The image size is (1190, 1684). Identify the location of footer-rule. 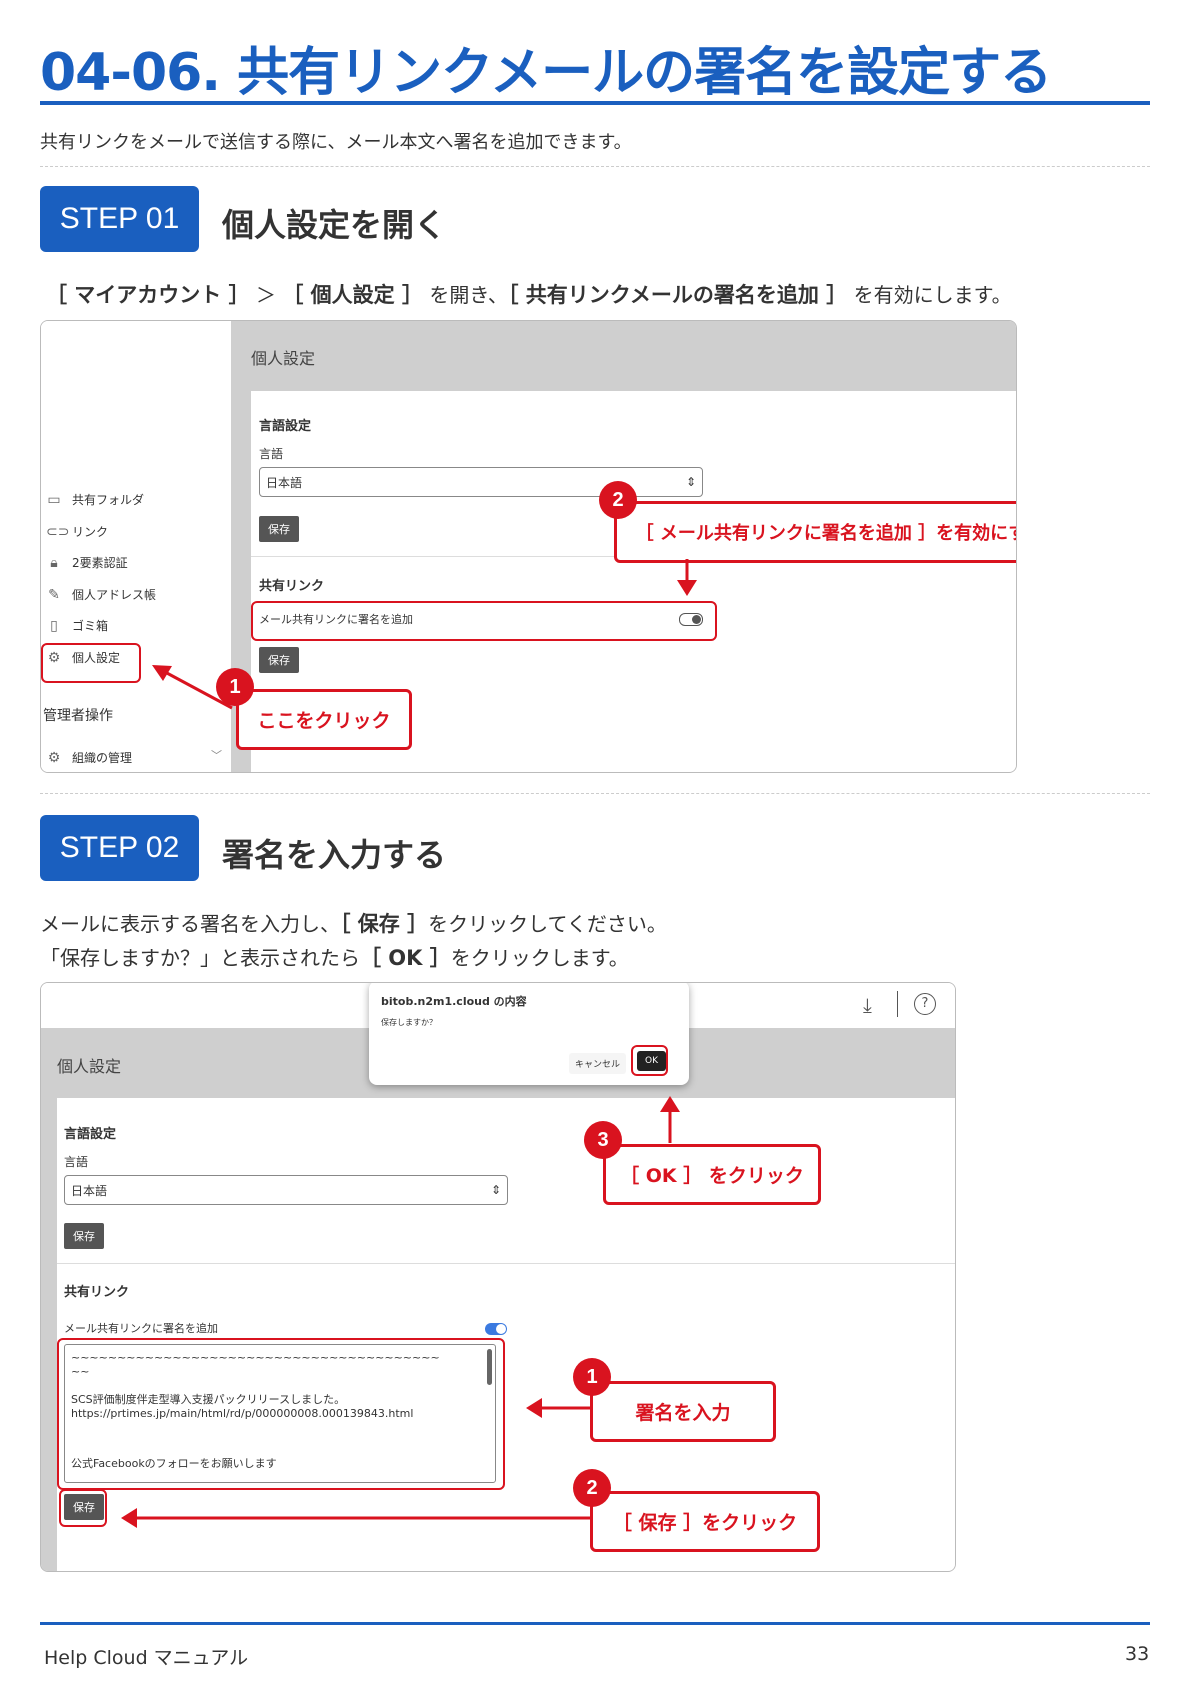
(595, 1623).